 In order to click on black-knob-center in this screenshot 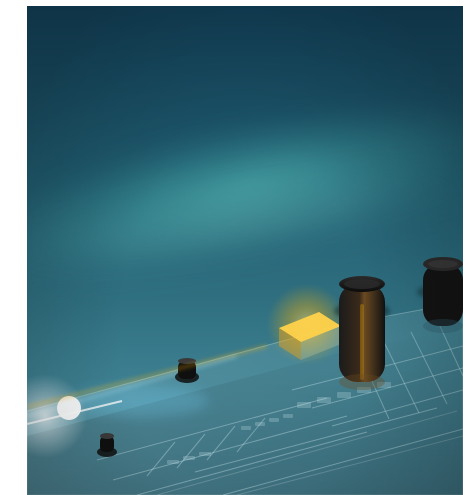, I will do `click(362, 333)`.